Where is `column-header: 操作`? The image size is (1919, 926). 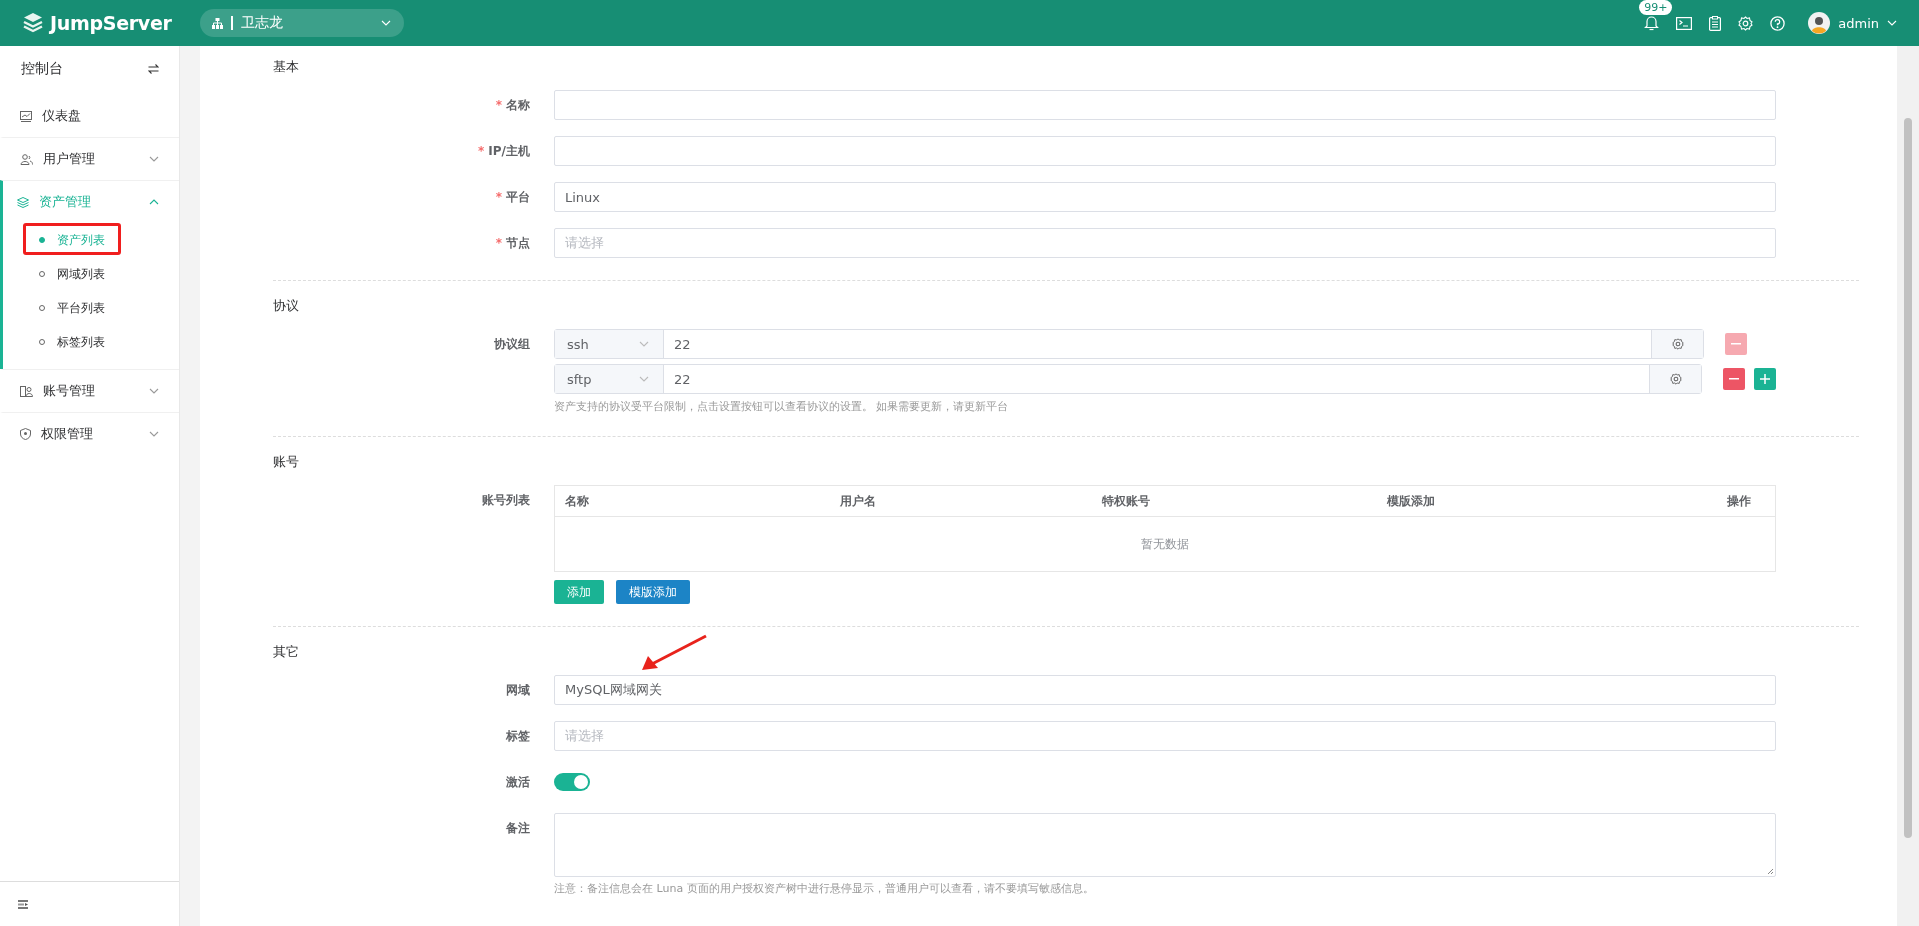
column-header: 操作 is located at coordinates (1739, 501).